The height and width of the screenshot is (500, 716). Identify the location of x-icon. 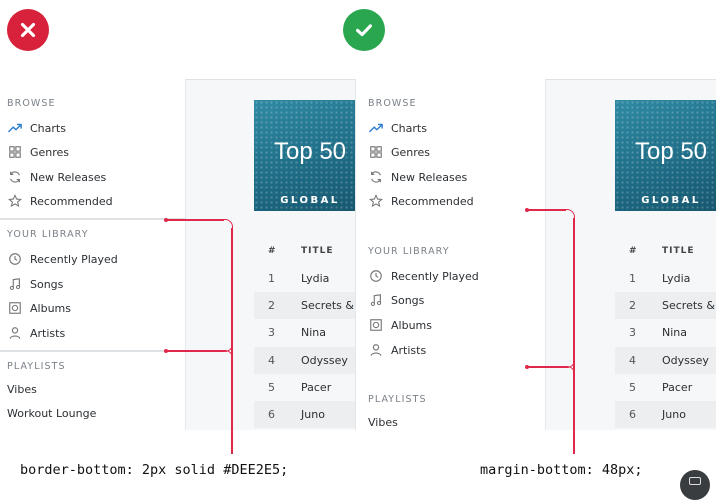
(28, 30).